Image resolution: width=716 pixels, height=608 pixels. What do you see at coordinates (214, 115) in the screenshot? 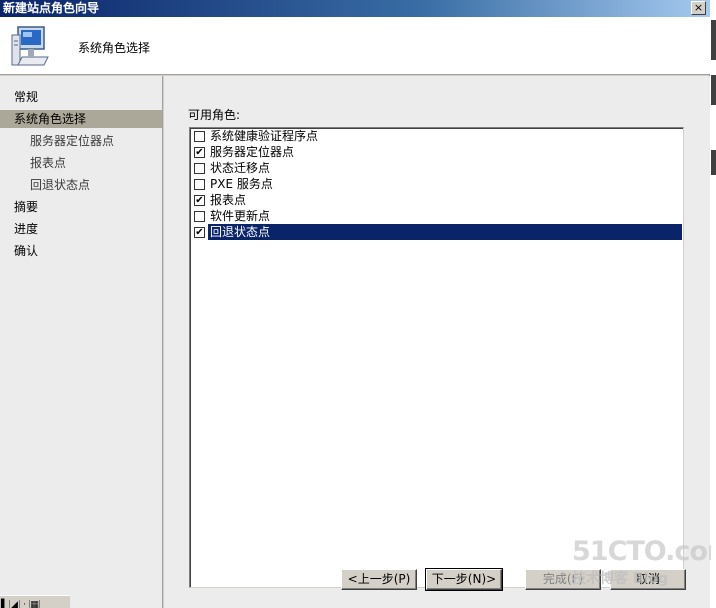
I see `available-roles-label: 可用角色:` at bounding box center [214, 115].